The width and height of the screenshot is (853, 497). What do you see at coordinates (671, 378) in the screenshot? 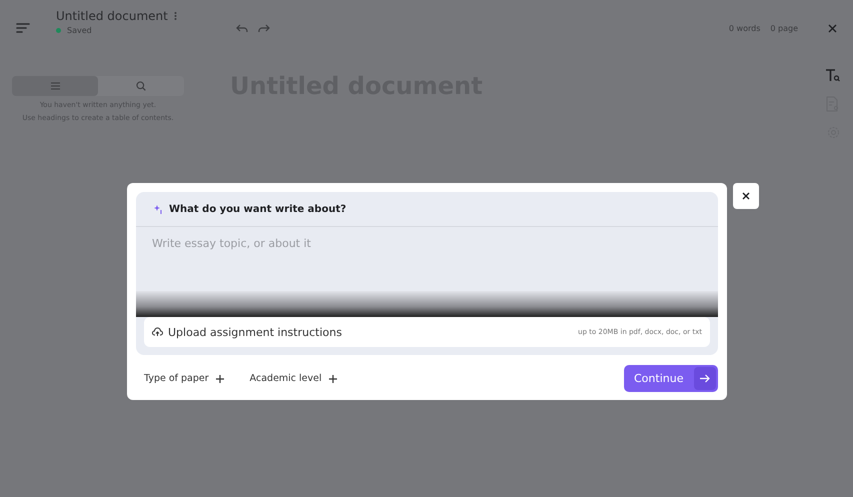
I see `continue-button: Continue` at bounding box center [671, 378].